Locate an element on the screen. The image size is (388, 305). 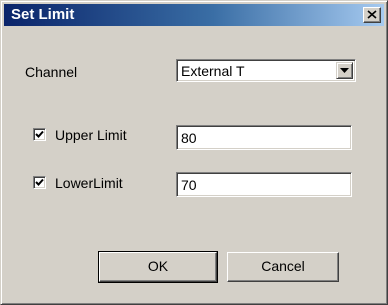
ok-button: OK is located at coordinates (158, 267).